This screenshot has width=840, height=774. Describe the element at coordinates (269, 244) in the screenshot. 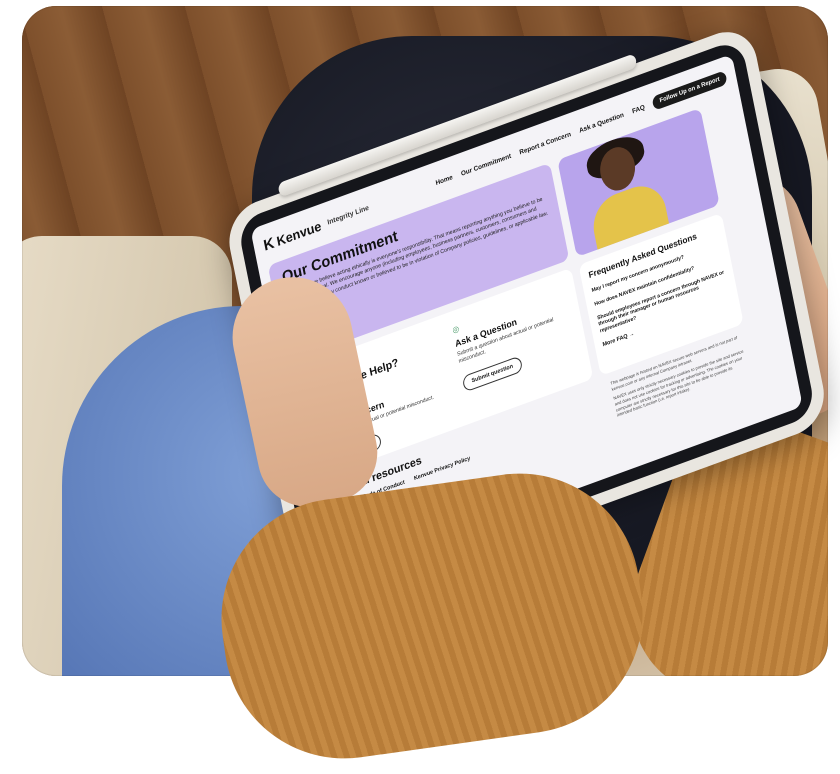

I see `kenvue-logo-mark: K` at that location.